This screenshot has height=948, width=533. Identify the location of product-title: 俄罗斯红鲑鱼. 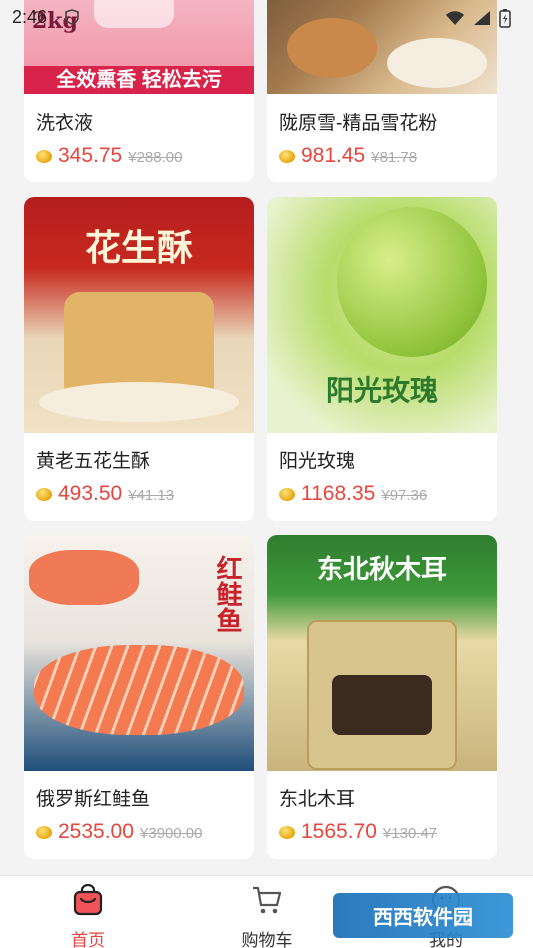
(93, 799).